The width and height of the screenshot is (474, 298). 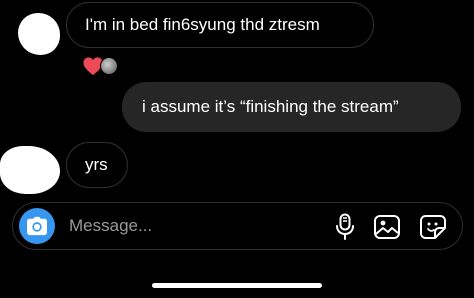 I want to click on sticker-icon, so click(x=433, y=227).